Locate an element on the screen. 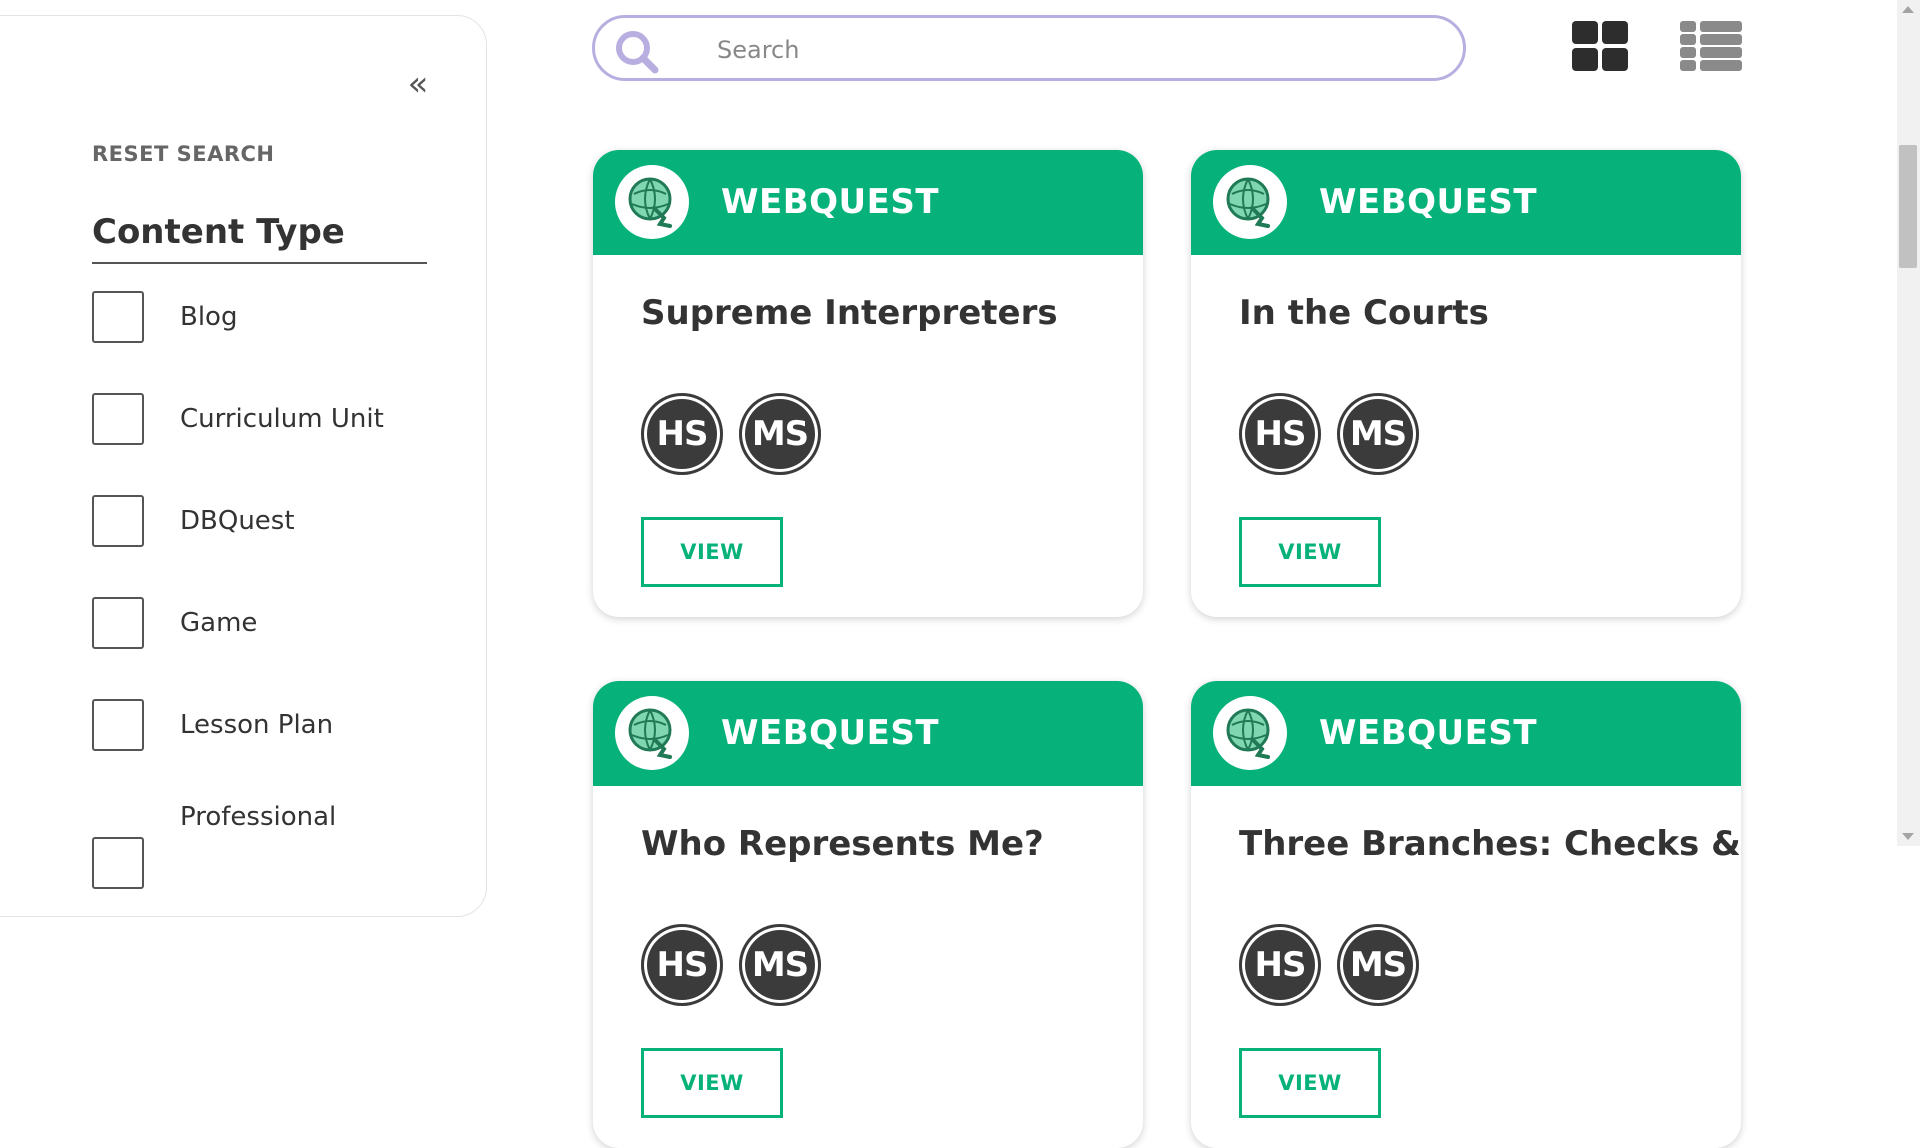 The image size is (1920, 1148). card-title: Who Represents Me? is located at coordinates (892, 844).